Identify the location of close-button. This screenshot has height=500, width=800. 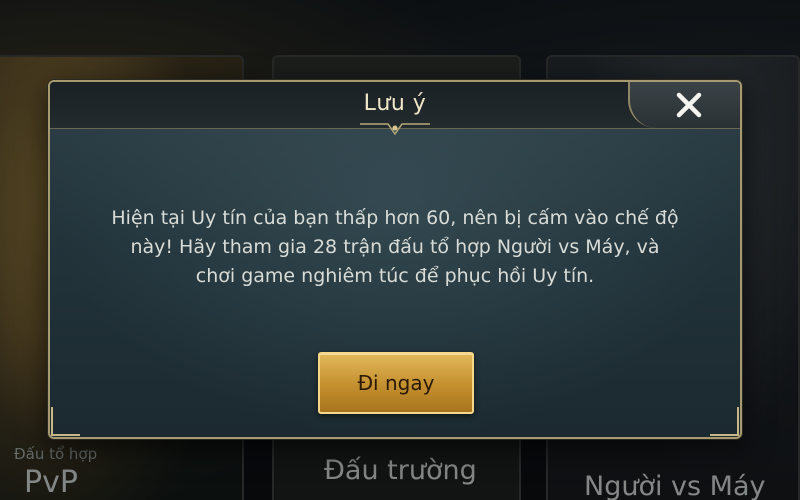
(684, 105).